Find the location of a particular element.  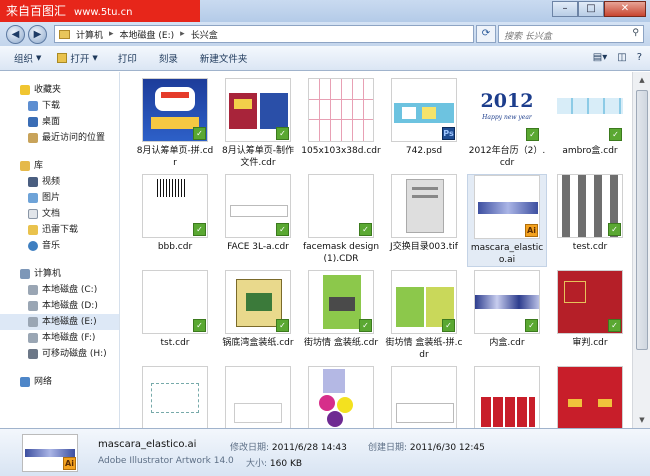

file-item: ✓ ambro盒.cdr is located at coordinates (590, 117).